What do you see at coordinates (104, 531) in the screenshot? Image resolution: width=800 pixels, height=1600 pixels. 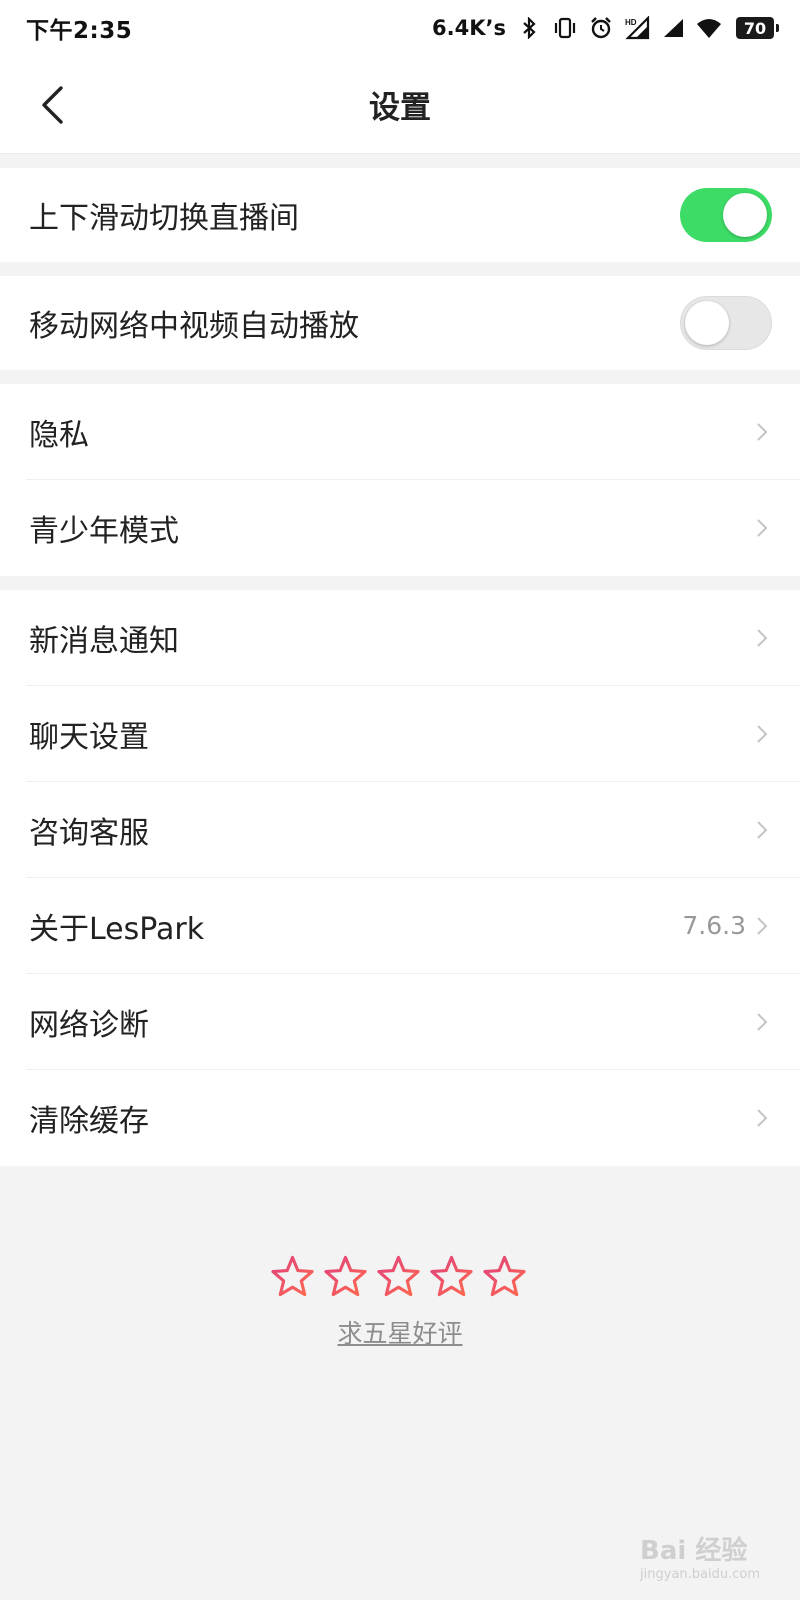 I see `setting-label: 青少年模式` at bounding box center [104, 531].